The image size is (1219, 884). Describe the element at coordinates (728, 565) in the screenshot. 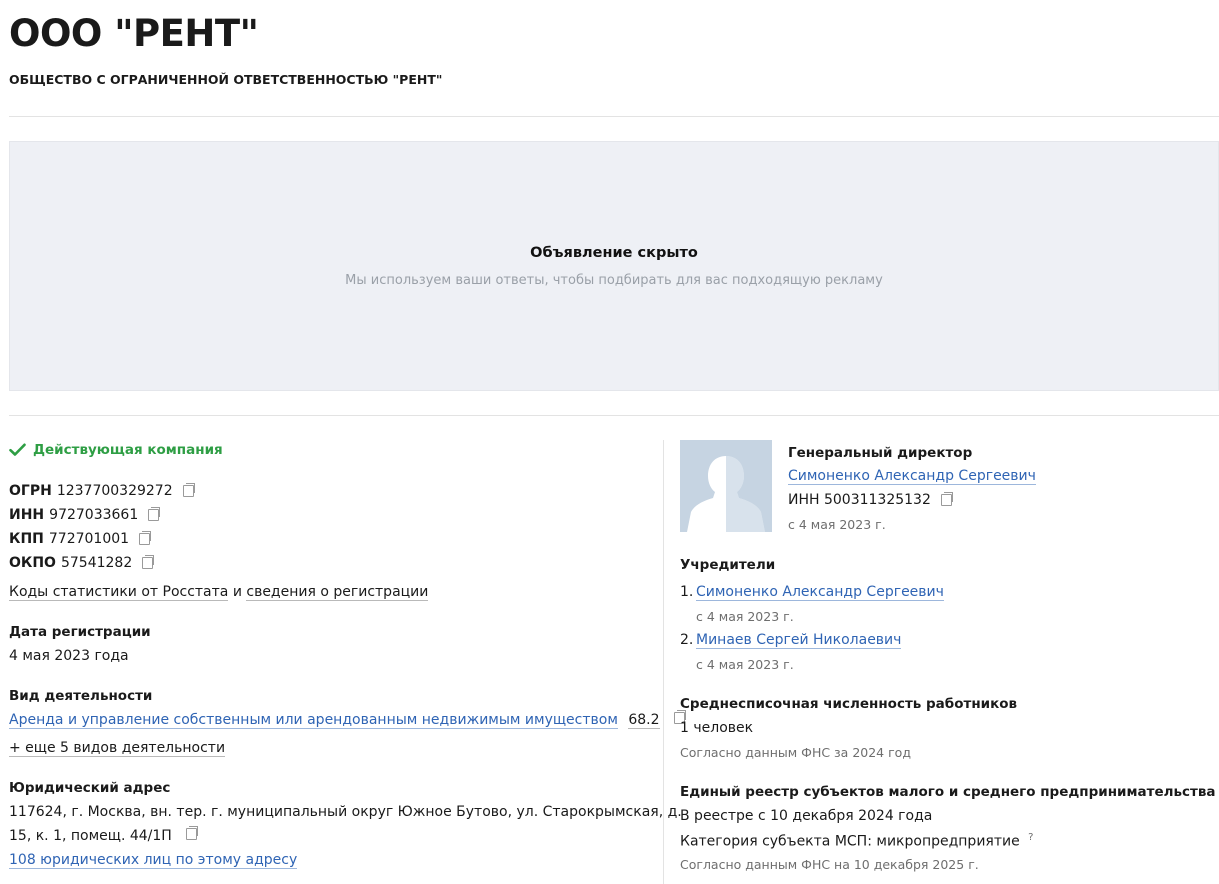

I see `founders-label: Учредители` at that location.